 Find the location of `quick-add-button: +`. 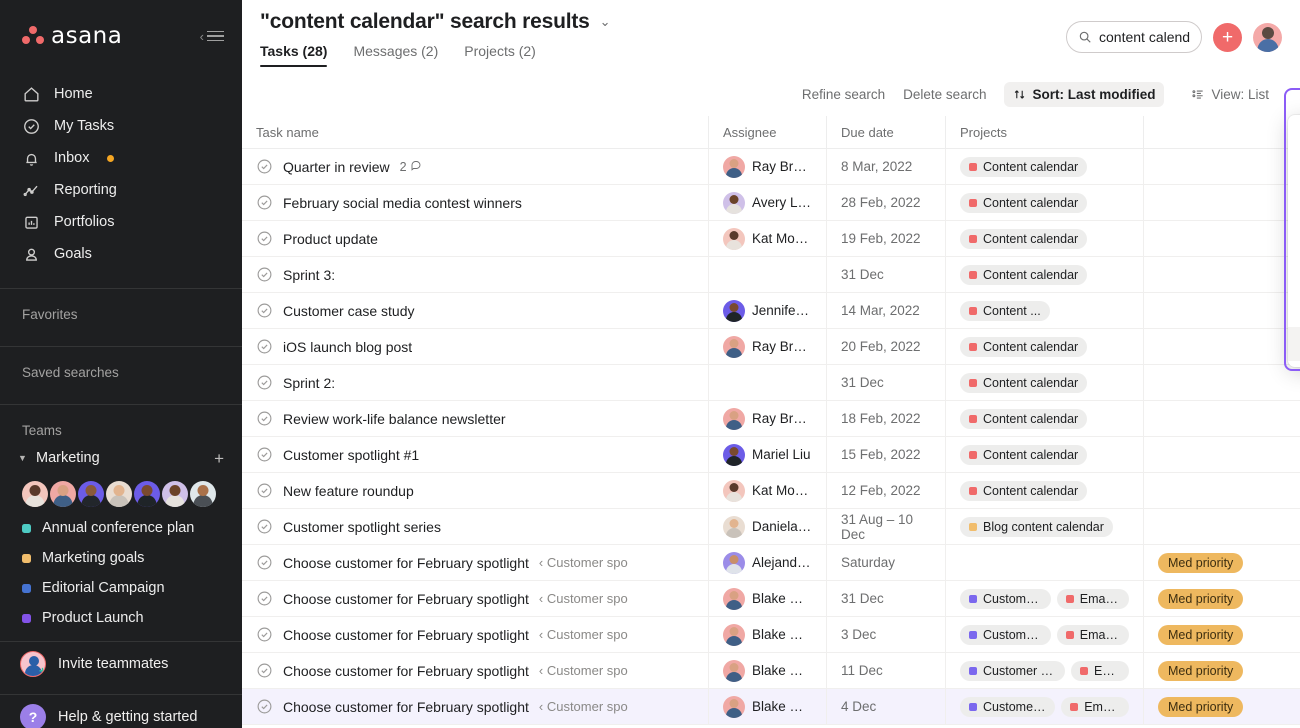

quick-add-button: + is located at coordinates (1227, 37).